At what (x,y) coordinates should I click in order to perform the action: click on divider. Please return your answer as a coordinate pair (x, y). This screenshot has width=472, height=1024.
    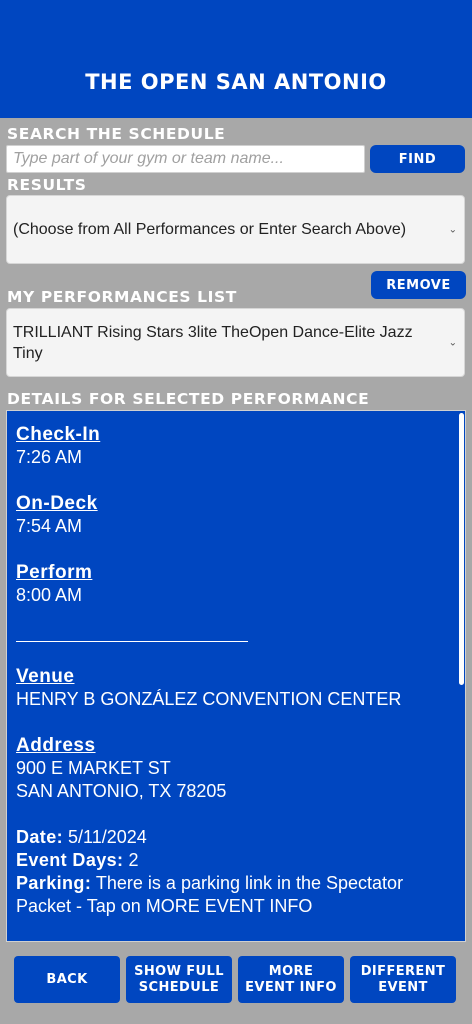
    Looking at the image, I should click on (232, 641).